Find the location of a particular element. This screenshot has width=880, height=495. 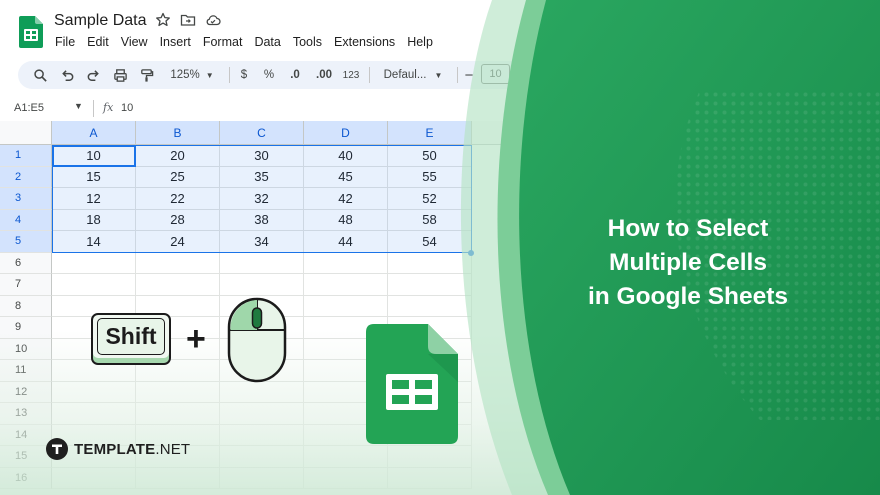

column-header-c: C is located at coordinates (262, 133).